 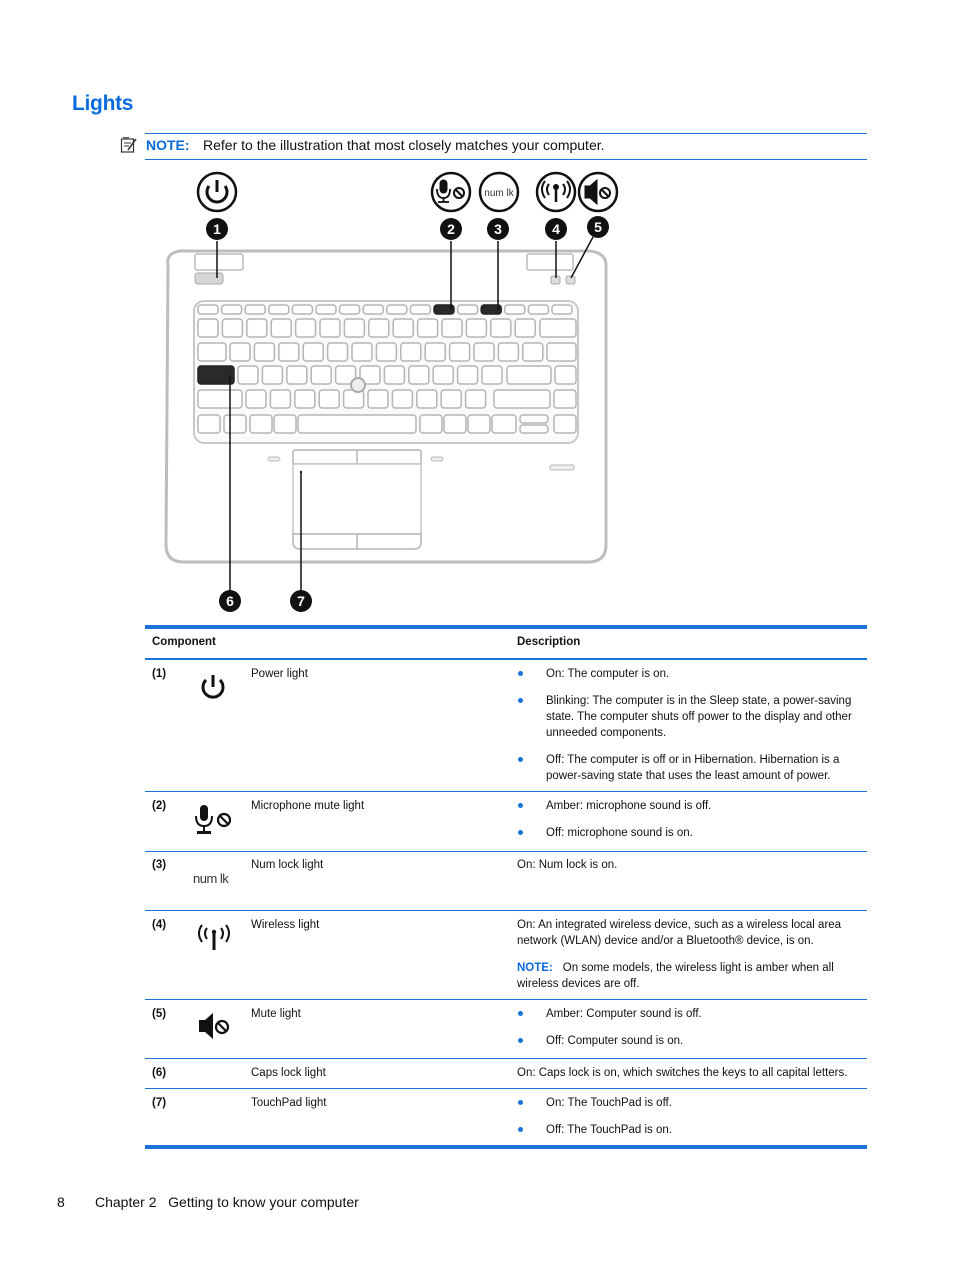 I want to click on component-name: Mute light, so click(x=276, y=1014).